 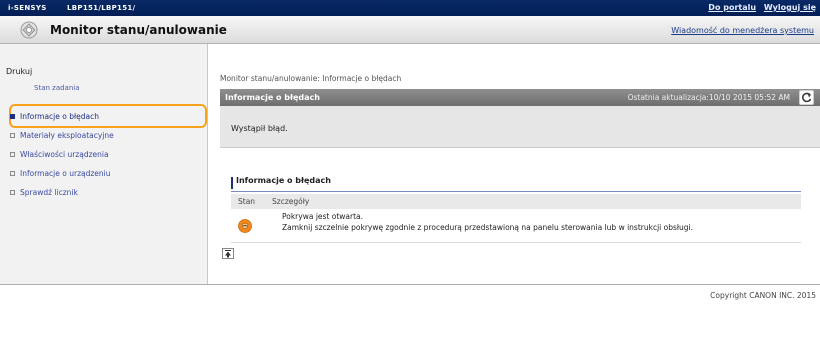 I want to click on sidebar-item-device-info: Informacje o urządzeniu, so click(x=60, y=173).